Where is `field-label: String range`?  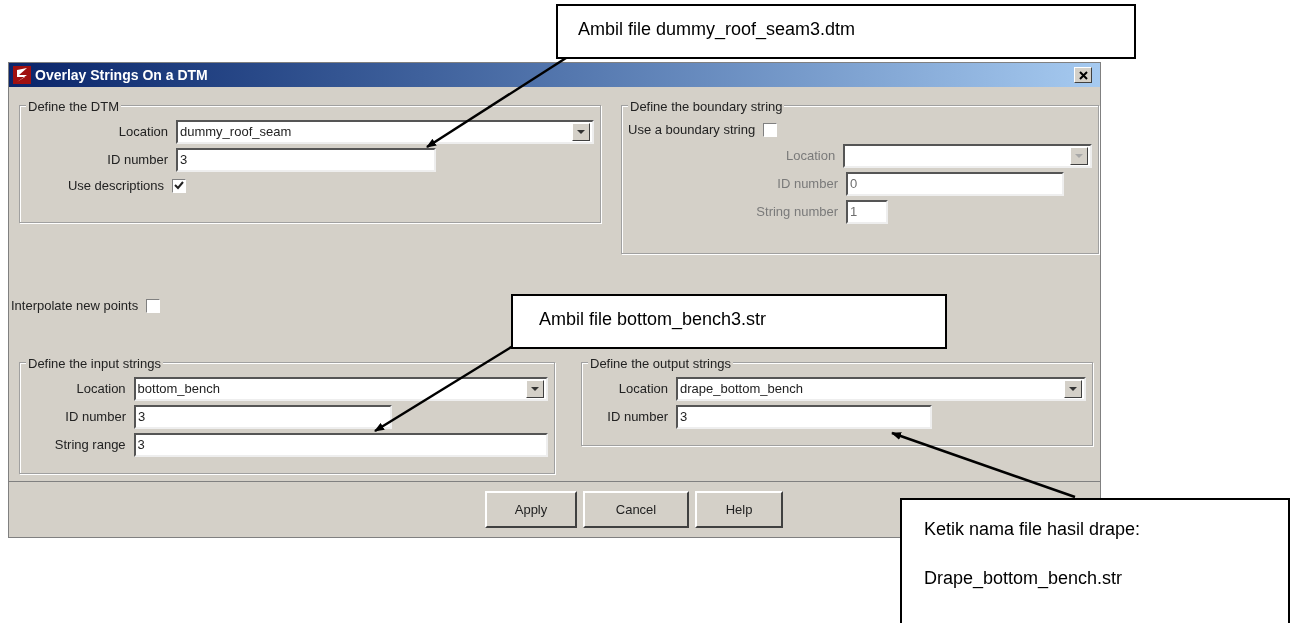
field-label: String range is located at coordinates (89, 444).